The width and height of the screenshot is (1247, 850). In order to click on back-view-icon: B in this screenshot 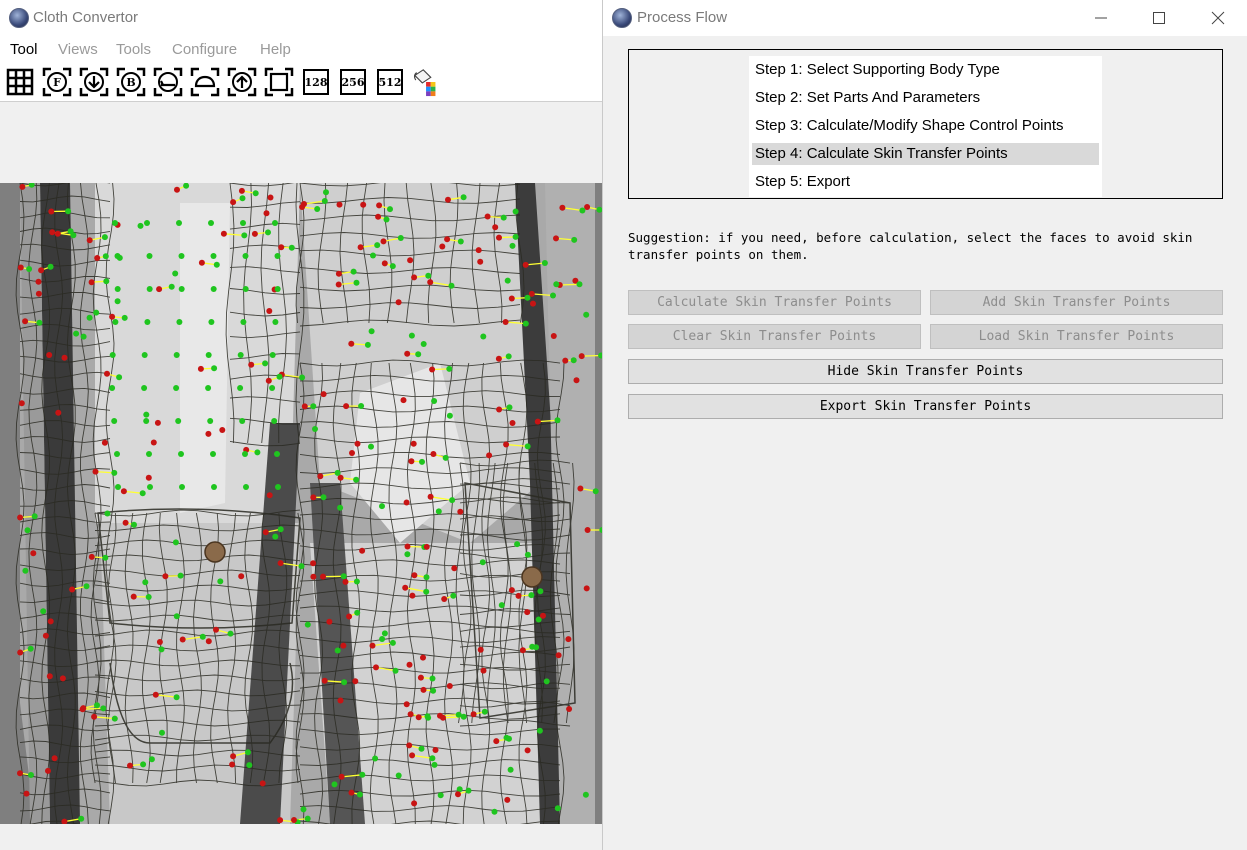, I will do `click(131, 82)`.